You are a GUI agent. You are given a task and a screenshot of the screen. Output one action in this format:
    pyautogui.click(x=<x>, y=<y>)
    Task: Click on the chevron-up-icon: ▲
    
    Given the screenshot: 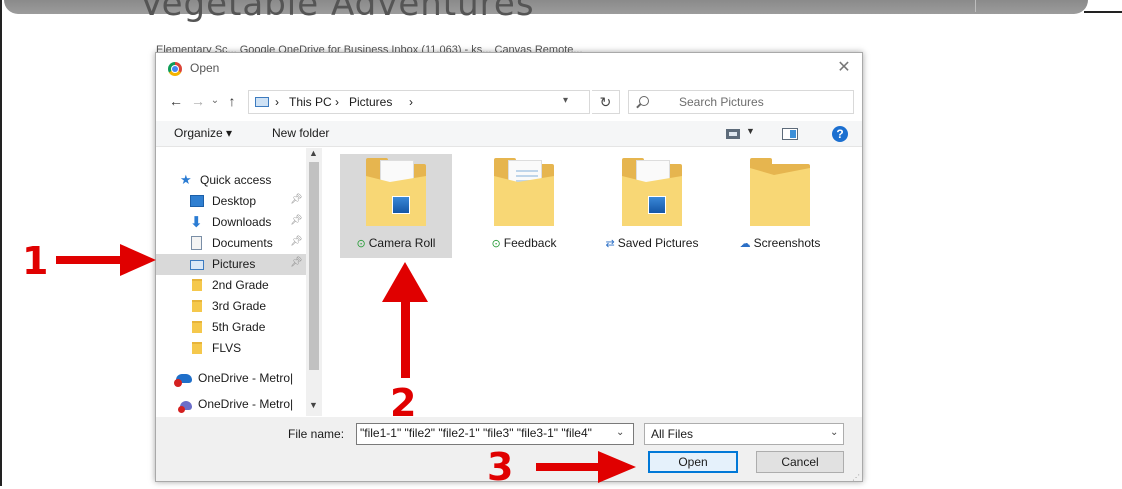 What is the action you would take?
    pyautogui.click(x=313, y=153)
    